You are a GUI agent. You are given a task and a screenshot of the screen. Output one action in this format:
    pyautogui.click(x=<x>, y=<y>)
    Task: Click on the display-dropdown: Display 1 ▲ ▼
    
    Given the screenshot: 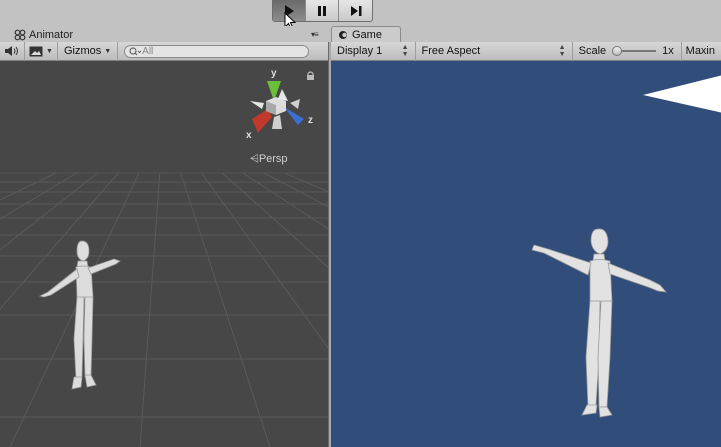 What is the action you would take?
    pyautogui.click(x=373, y=51)
    